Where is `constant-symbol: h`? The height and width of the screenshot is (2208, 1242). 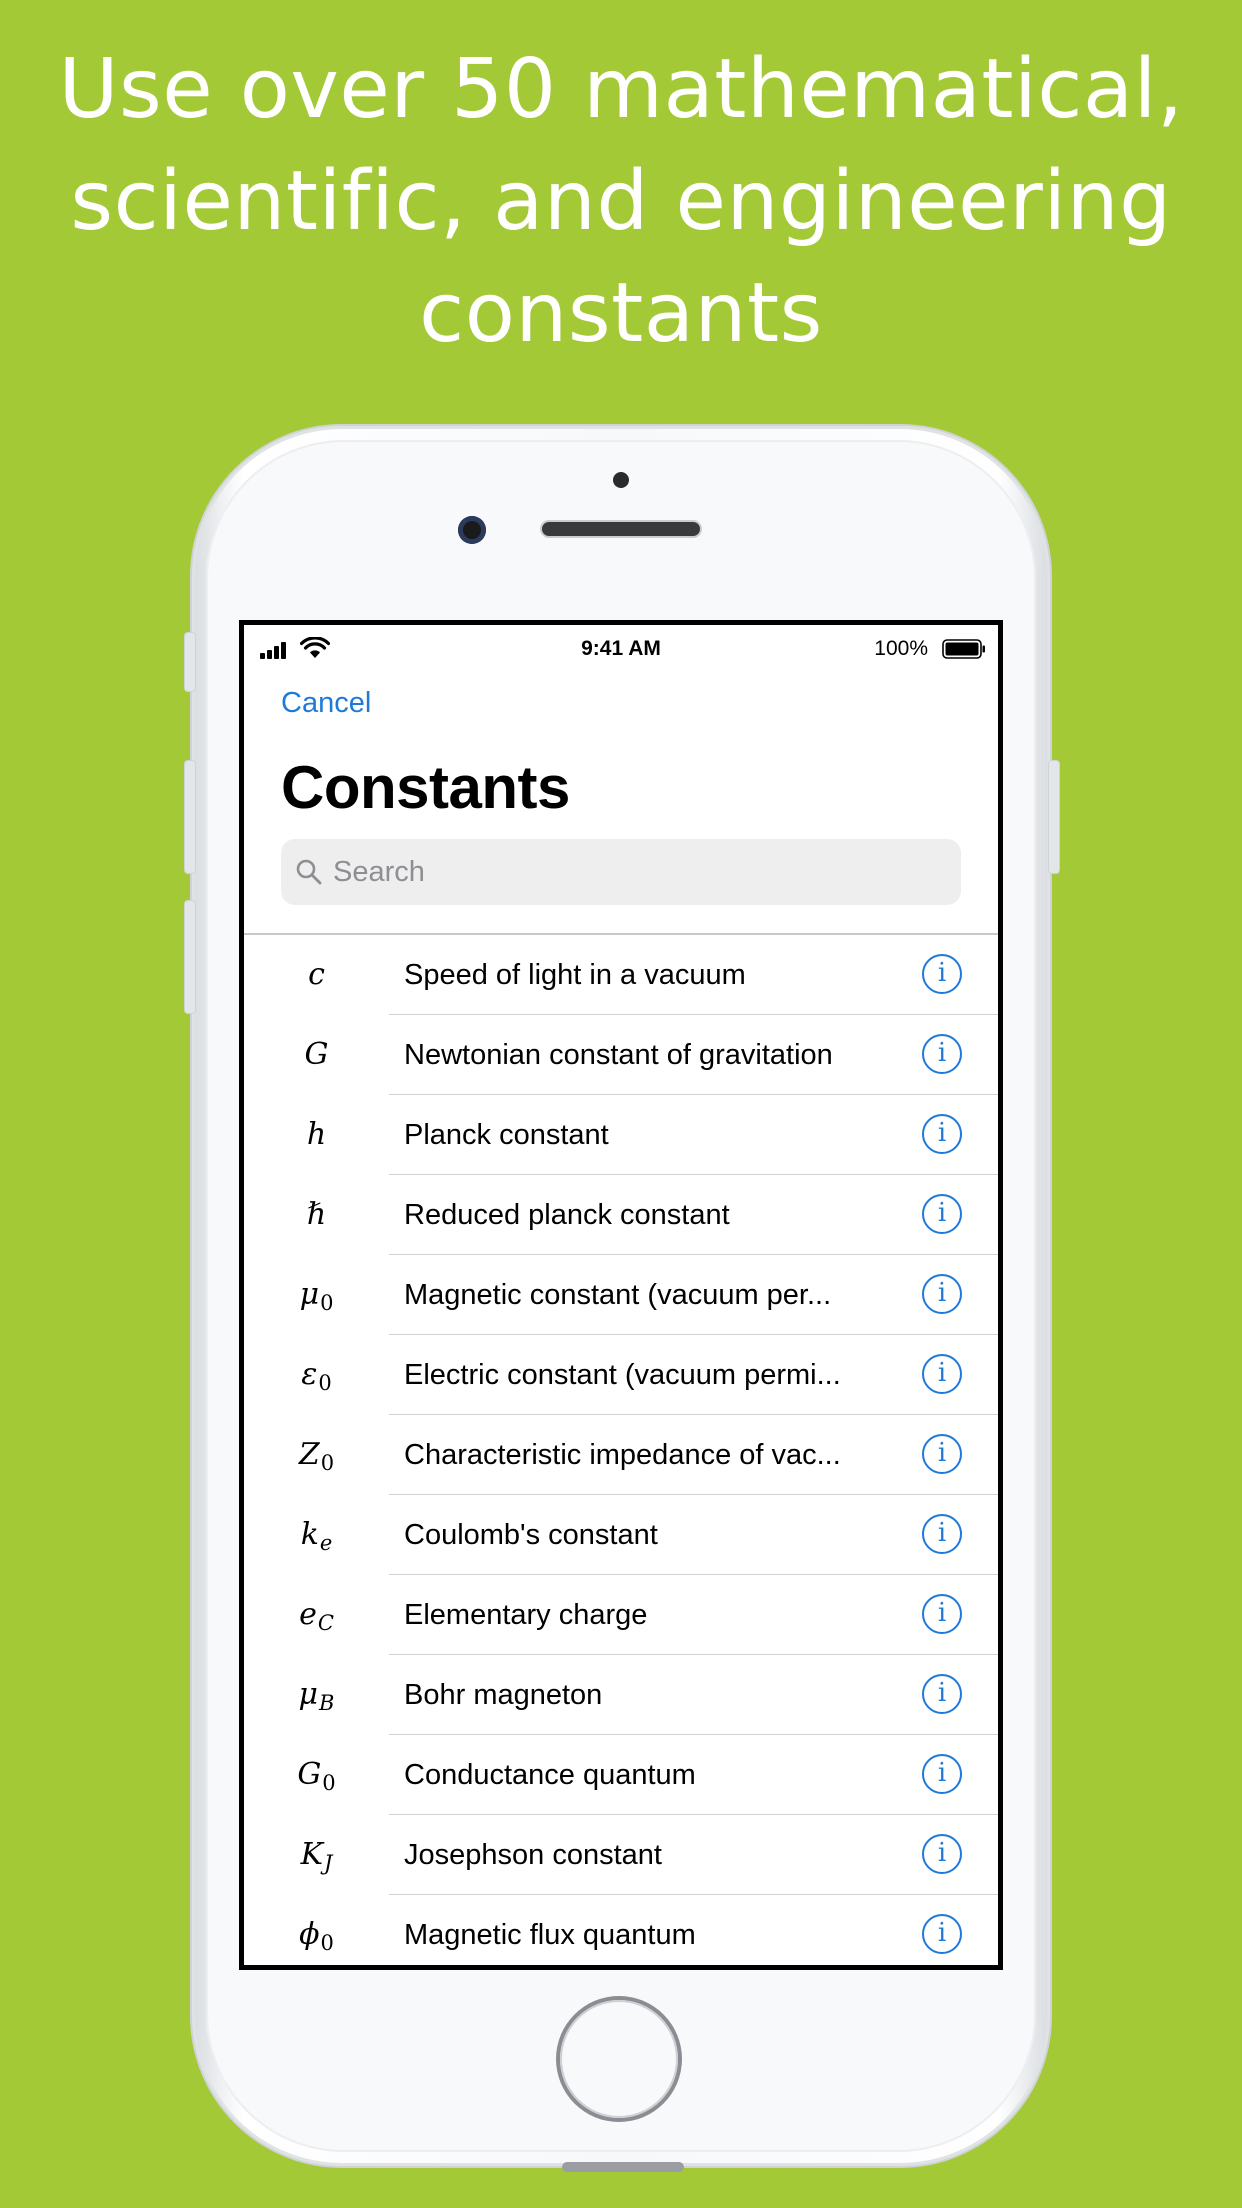
constant-symbol: h is located at coordinates (316, 1135).